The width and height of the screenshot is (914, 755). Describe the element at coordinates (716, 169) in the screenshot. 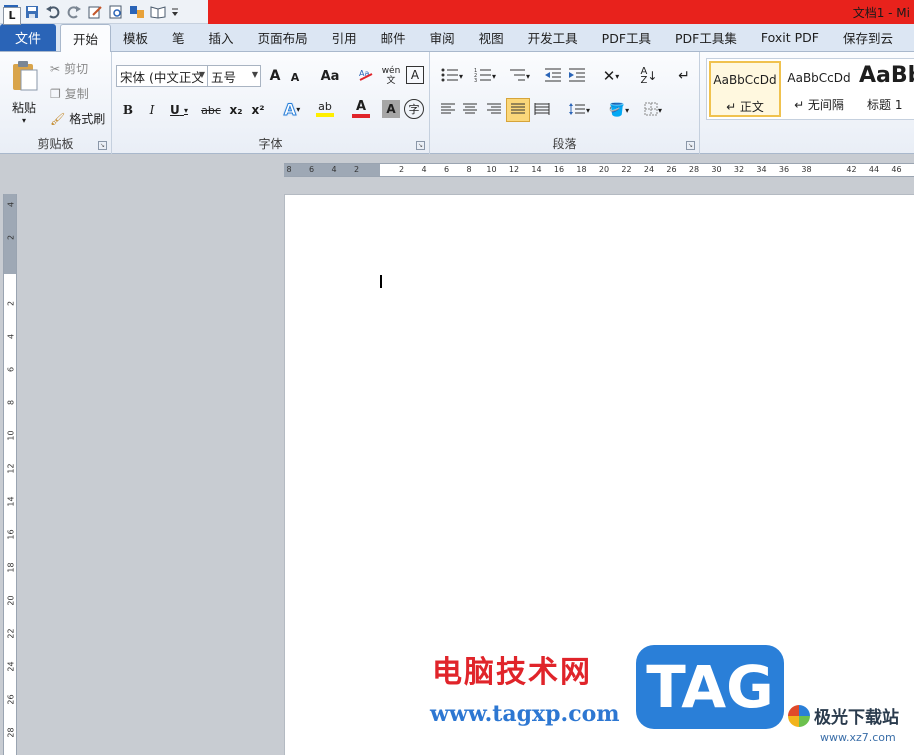

I see `ruler-tick-label: 30` at that location.